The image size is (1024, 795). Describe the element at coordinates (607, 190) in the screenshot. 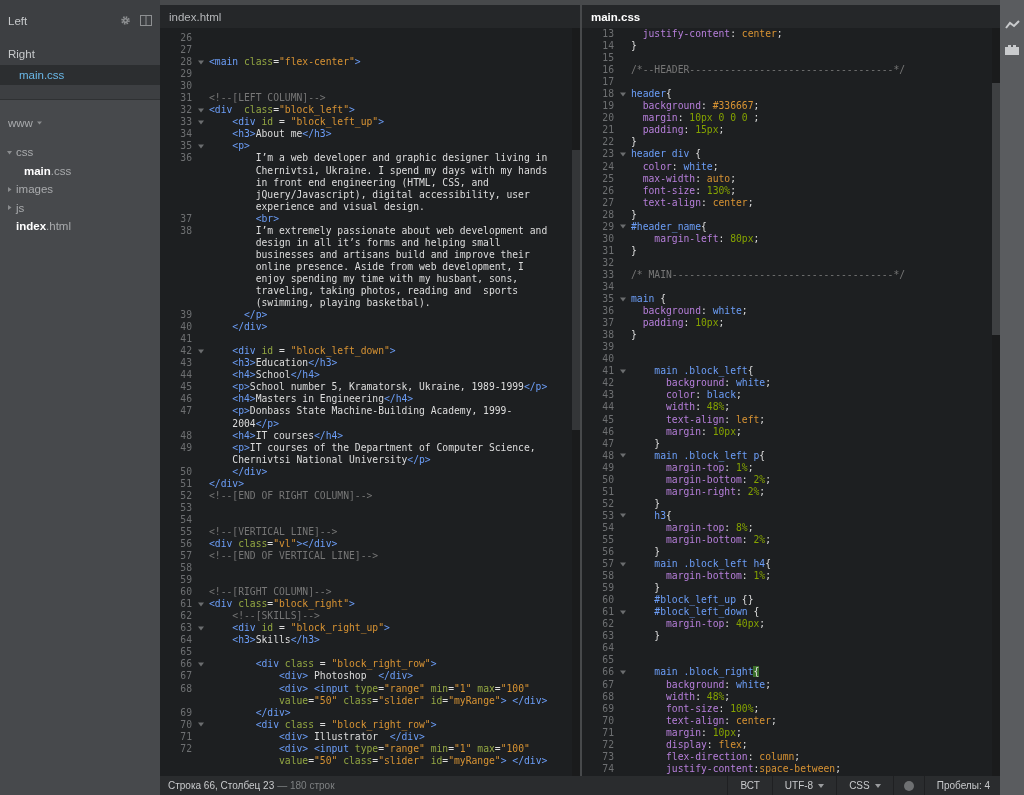

I see `line-number: 26` at that location.